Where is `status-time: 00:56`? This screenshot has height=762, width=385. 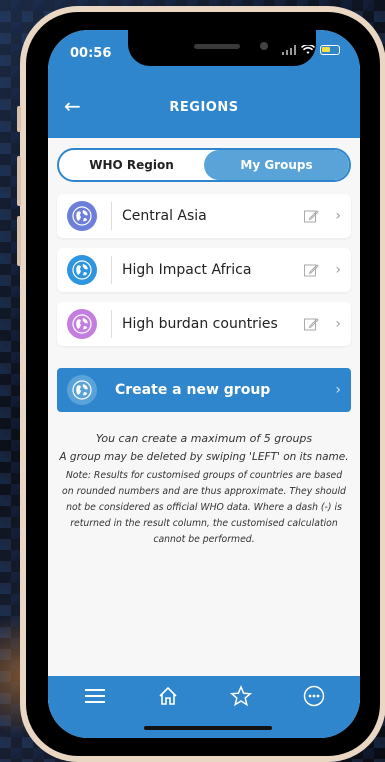
status-time: 00:56 is located at coordinates (91, 53).